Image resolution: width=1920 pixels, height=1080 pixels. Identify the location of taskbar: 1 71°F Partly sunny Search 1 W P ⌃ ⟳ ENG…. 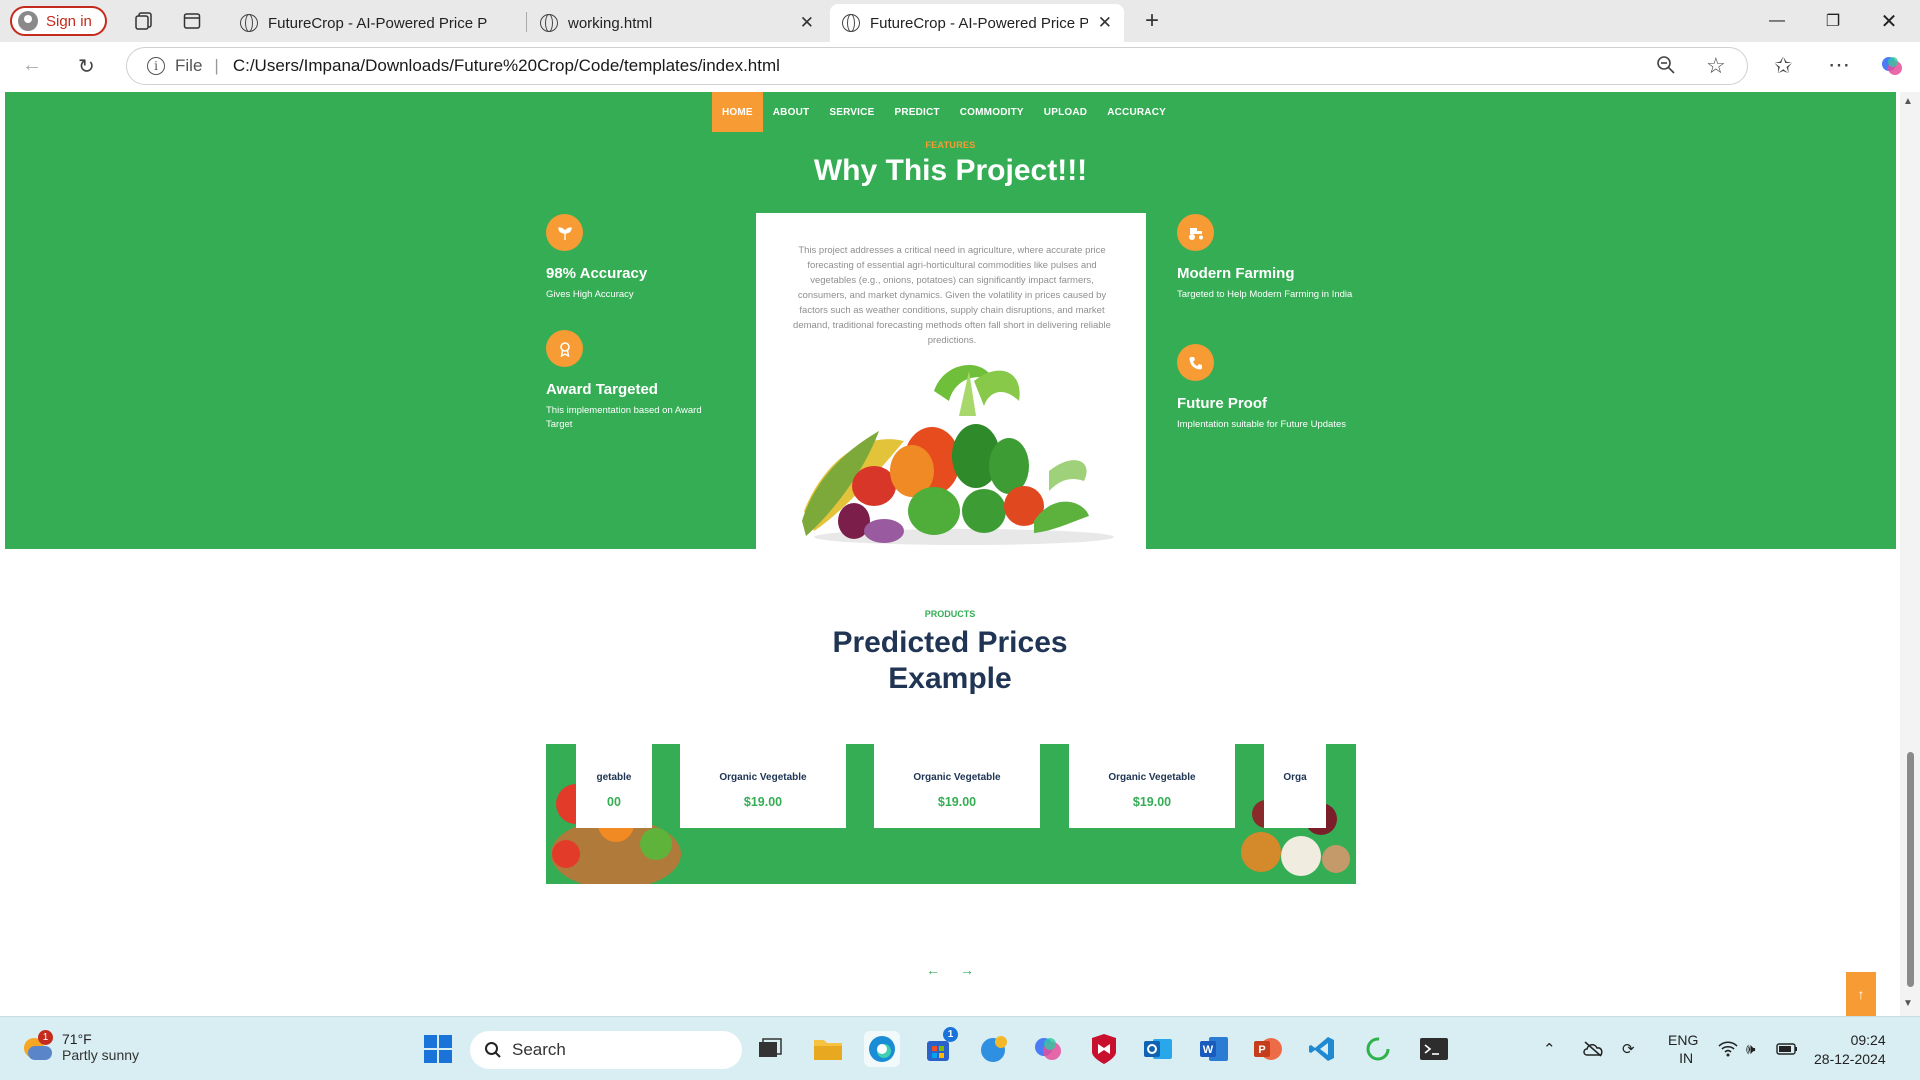
(960, 1048).